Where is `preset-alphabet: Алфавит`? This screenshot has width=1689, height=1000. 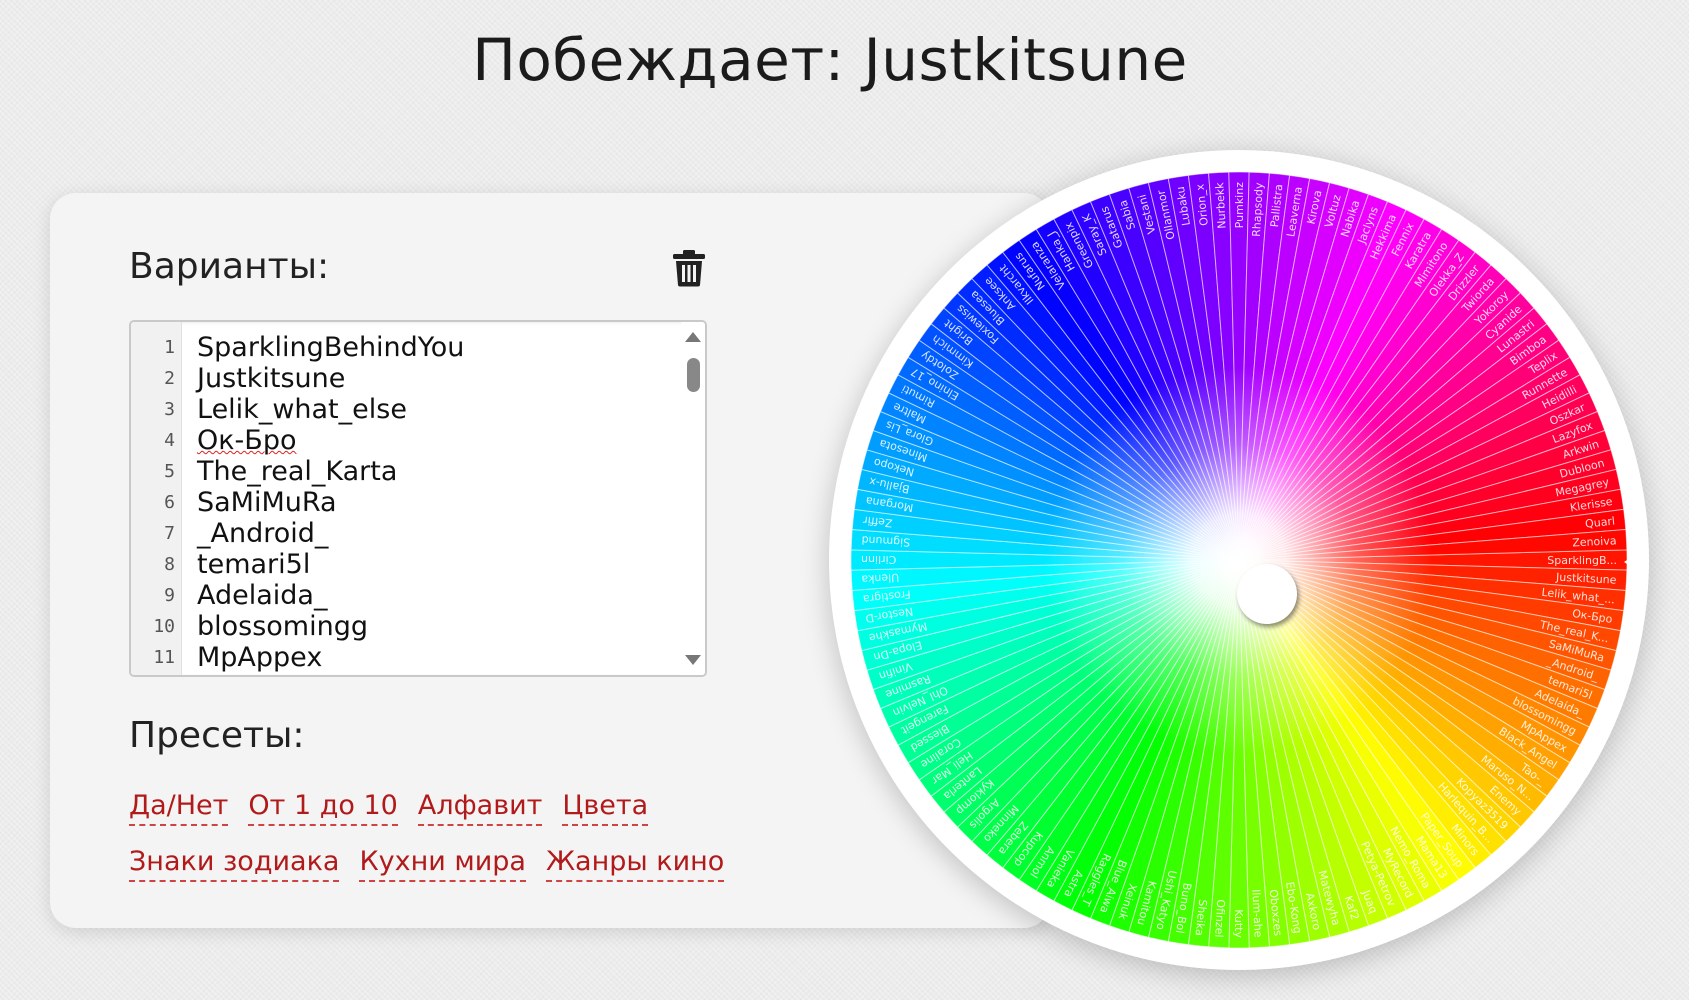 preset-alphabet: Алфавит is located at coordinates (480, 808).